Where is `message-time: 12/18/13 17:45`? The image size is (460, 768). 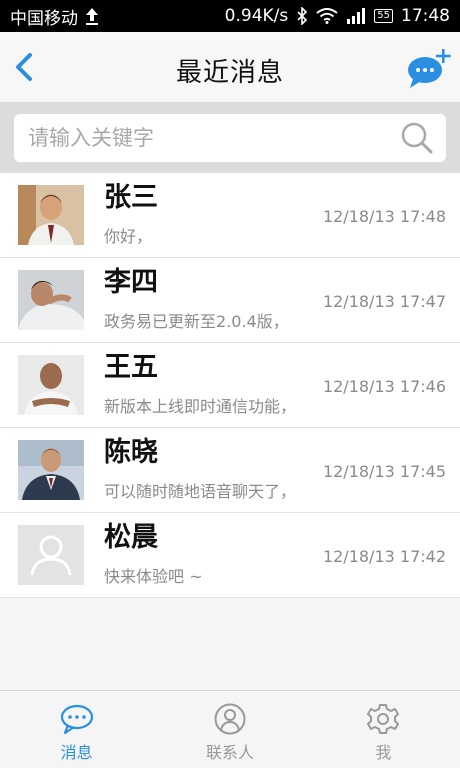 message-time: 12/18/13 17:45 is located at coordinates (384, 471).